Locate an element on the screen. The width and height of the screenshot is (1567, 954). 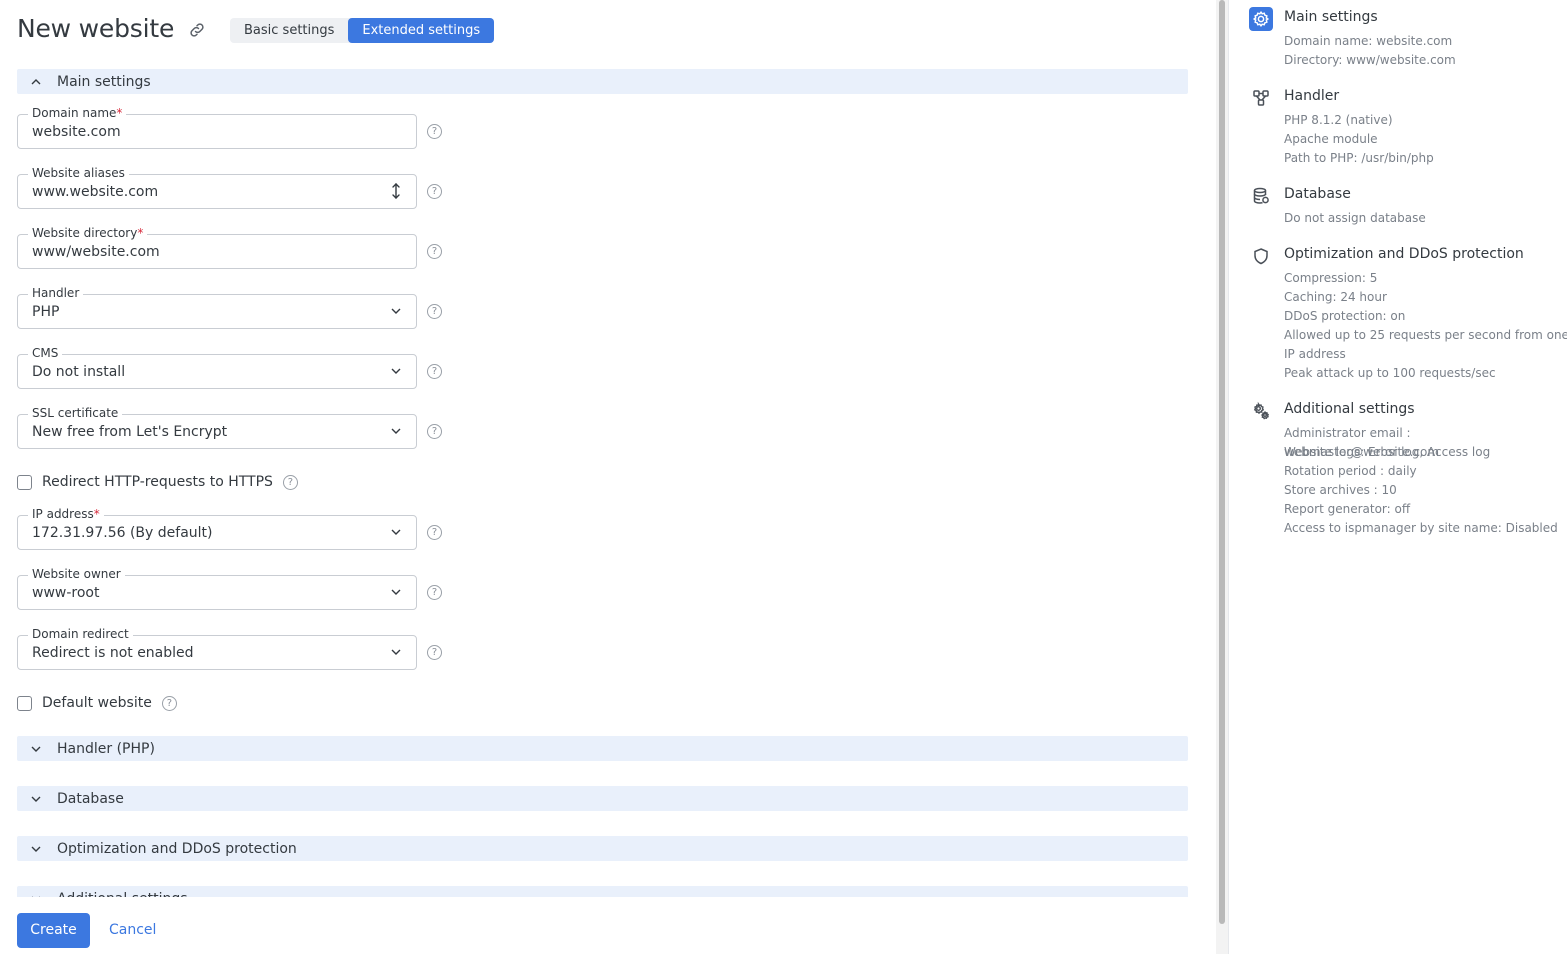
summary-line: Apache module is located at coordinates (1331, 139).